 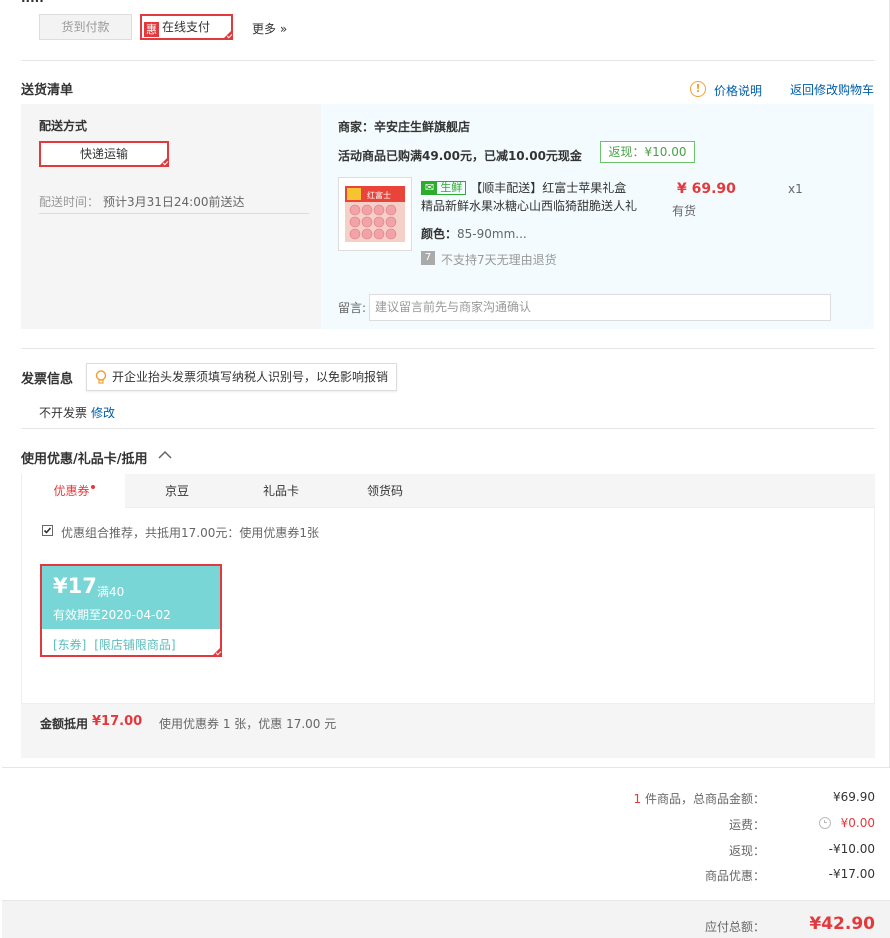 I want to click on coupon-tags: [东券] [限店铺限商品], so click(x=114, y=644).